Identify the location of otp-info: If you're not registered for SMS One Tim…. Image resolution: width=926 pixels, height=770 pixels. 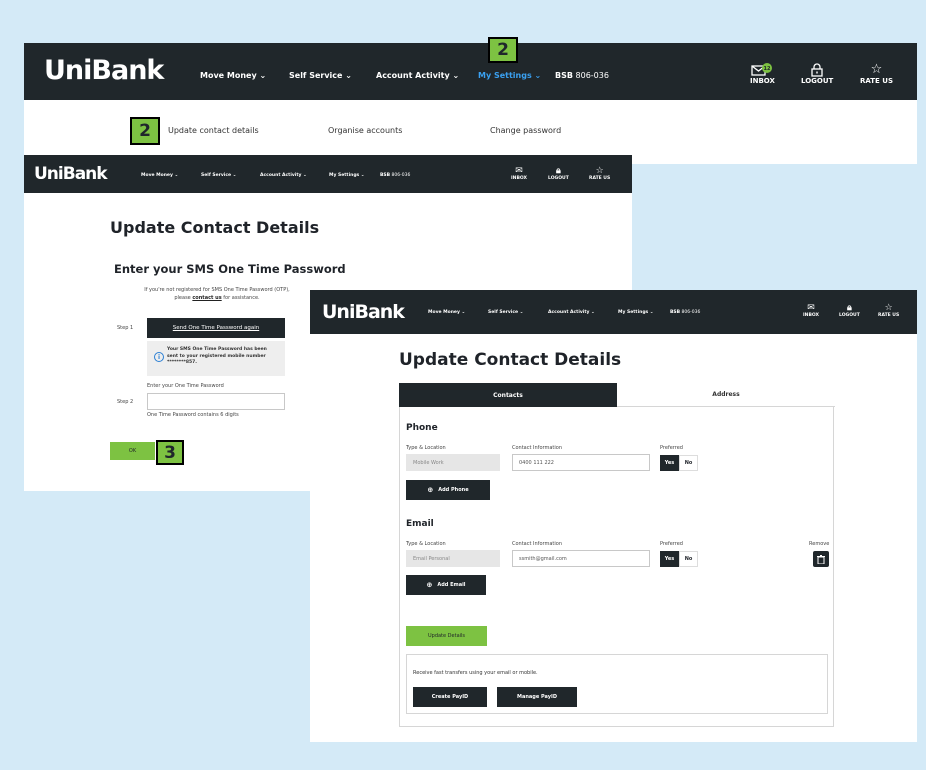
(217, 294).